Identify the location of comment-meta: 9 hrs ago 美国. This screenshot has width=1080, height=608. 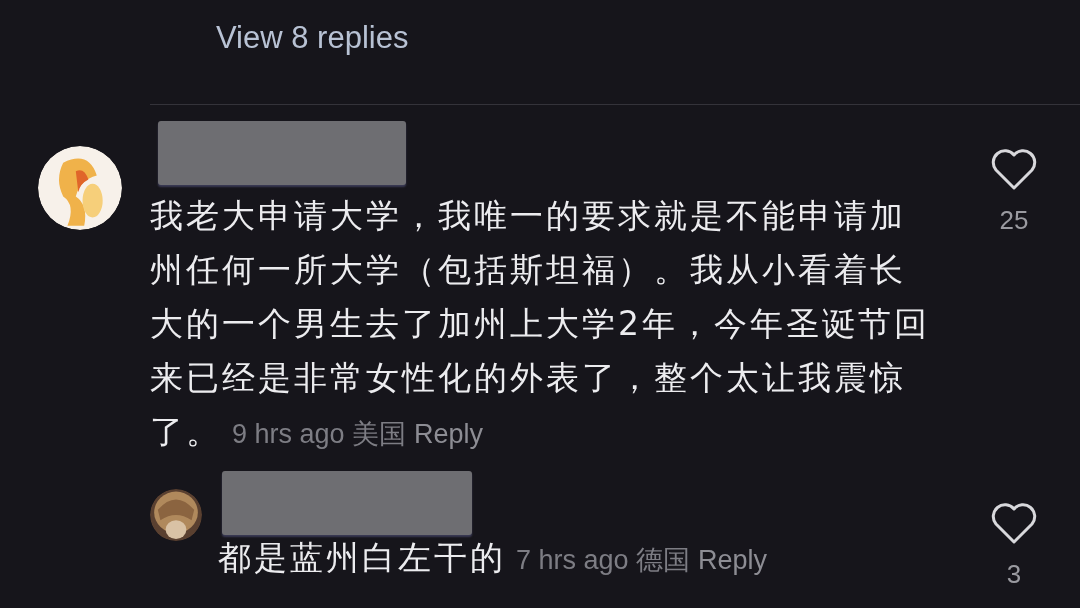
(319, 434).